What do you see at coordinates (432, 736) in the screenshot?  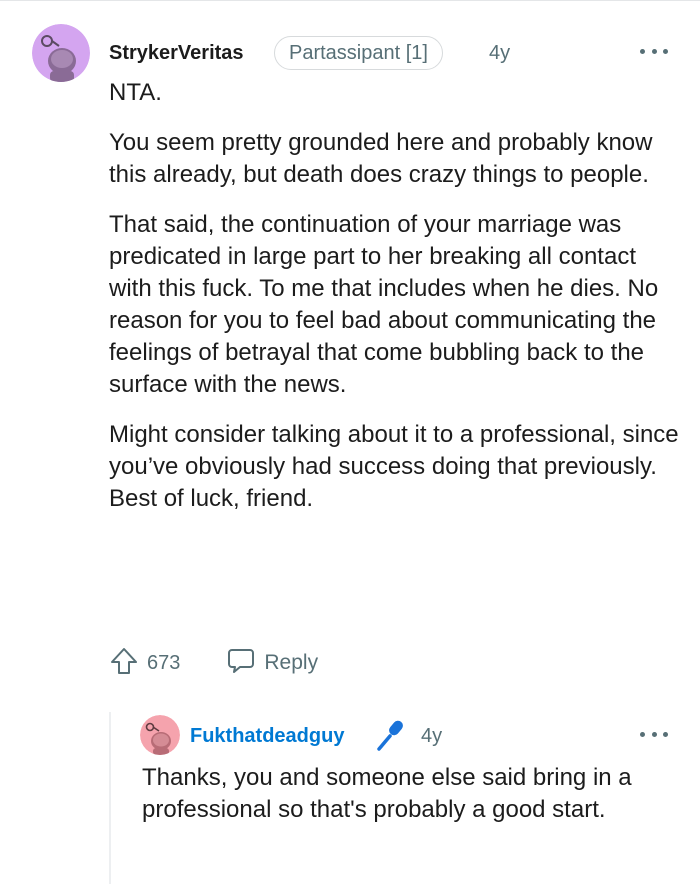 I see `reply-age: 4y` at bounding box center [432, 736].